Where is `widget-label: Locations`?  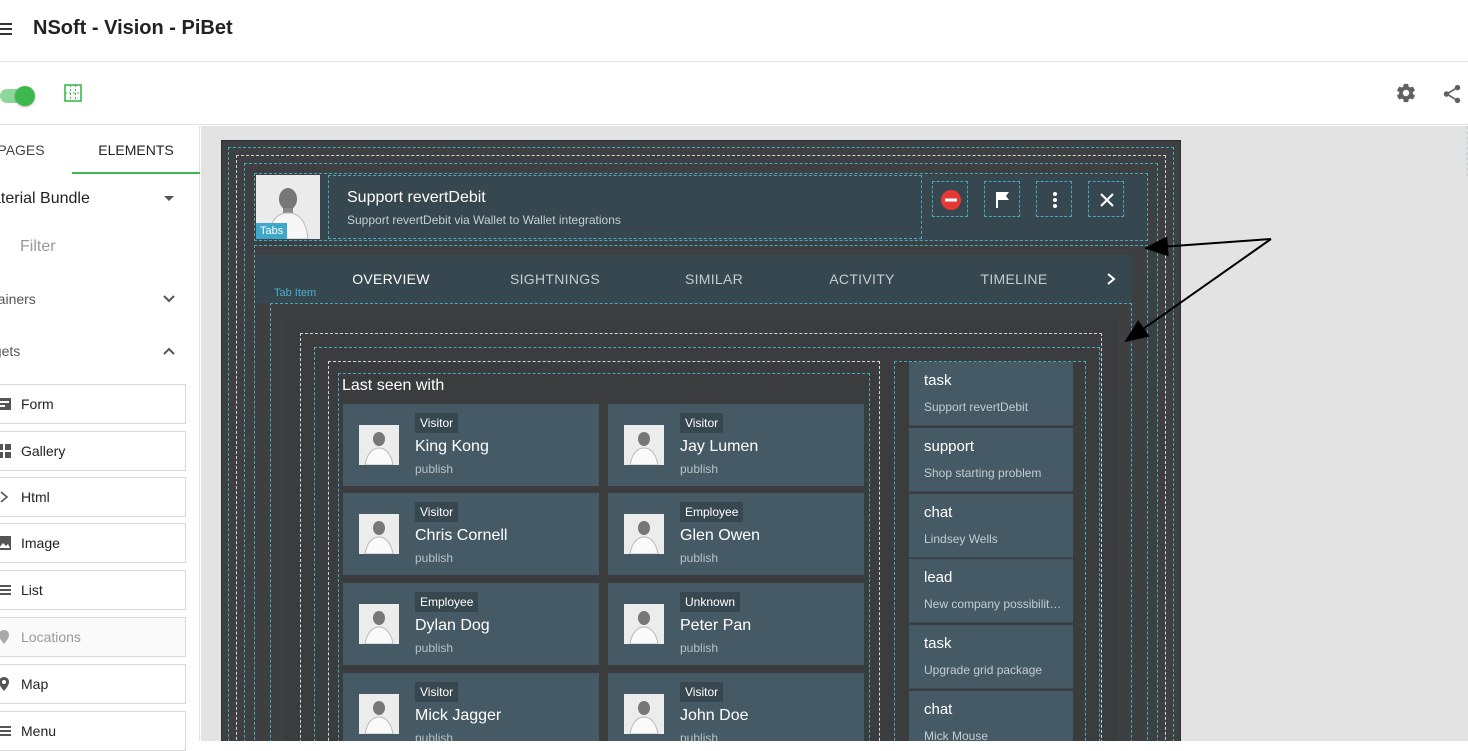
widget-label: Locations is located at coordinates (51, 637).